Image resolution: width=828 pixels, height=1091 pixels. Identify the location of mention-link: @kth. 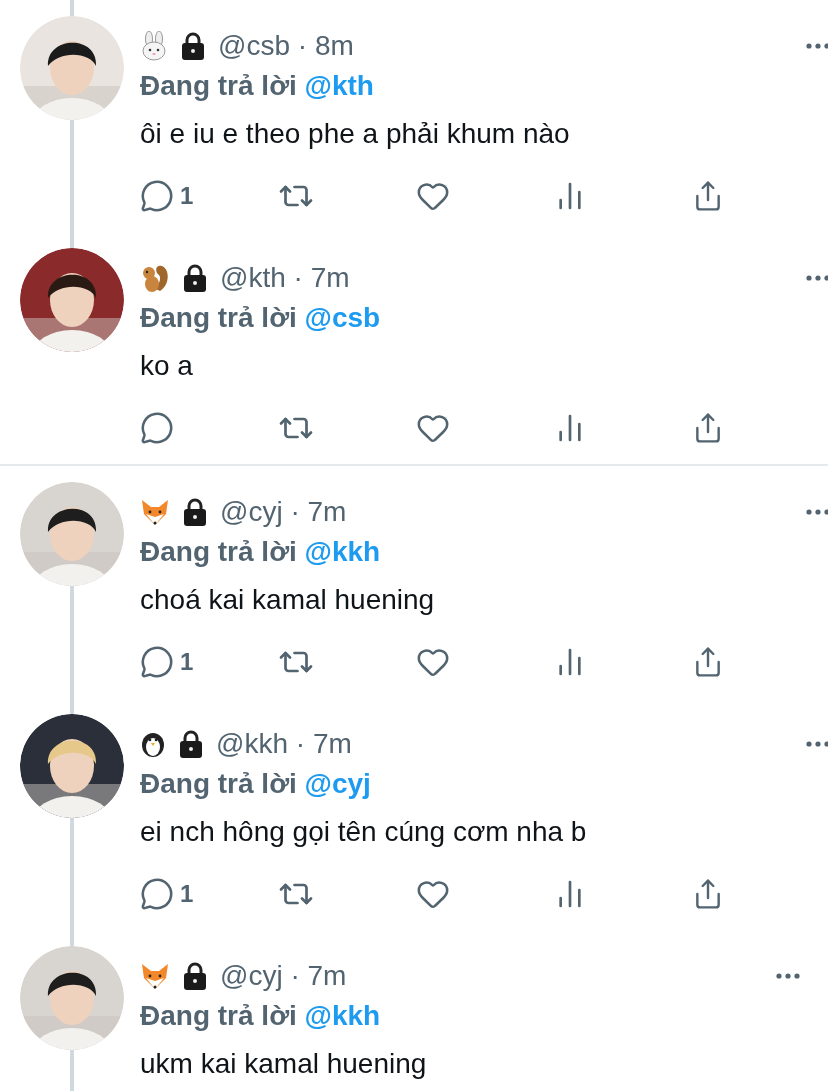
(339, 85).